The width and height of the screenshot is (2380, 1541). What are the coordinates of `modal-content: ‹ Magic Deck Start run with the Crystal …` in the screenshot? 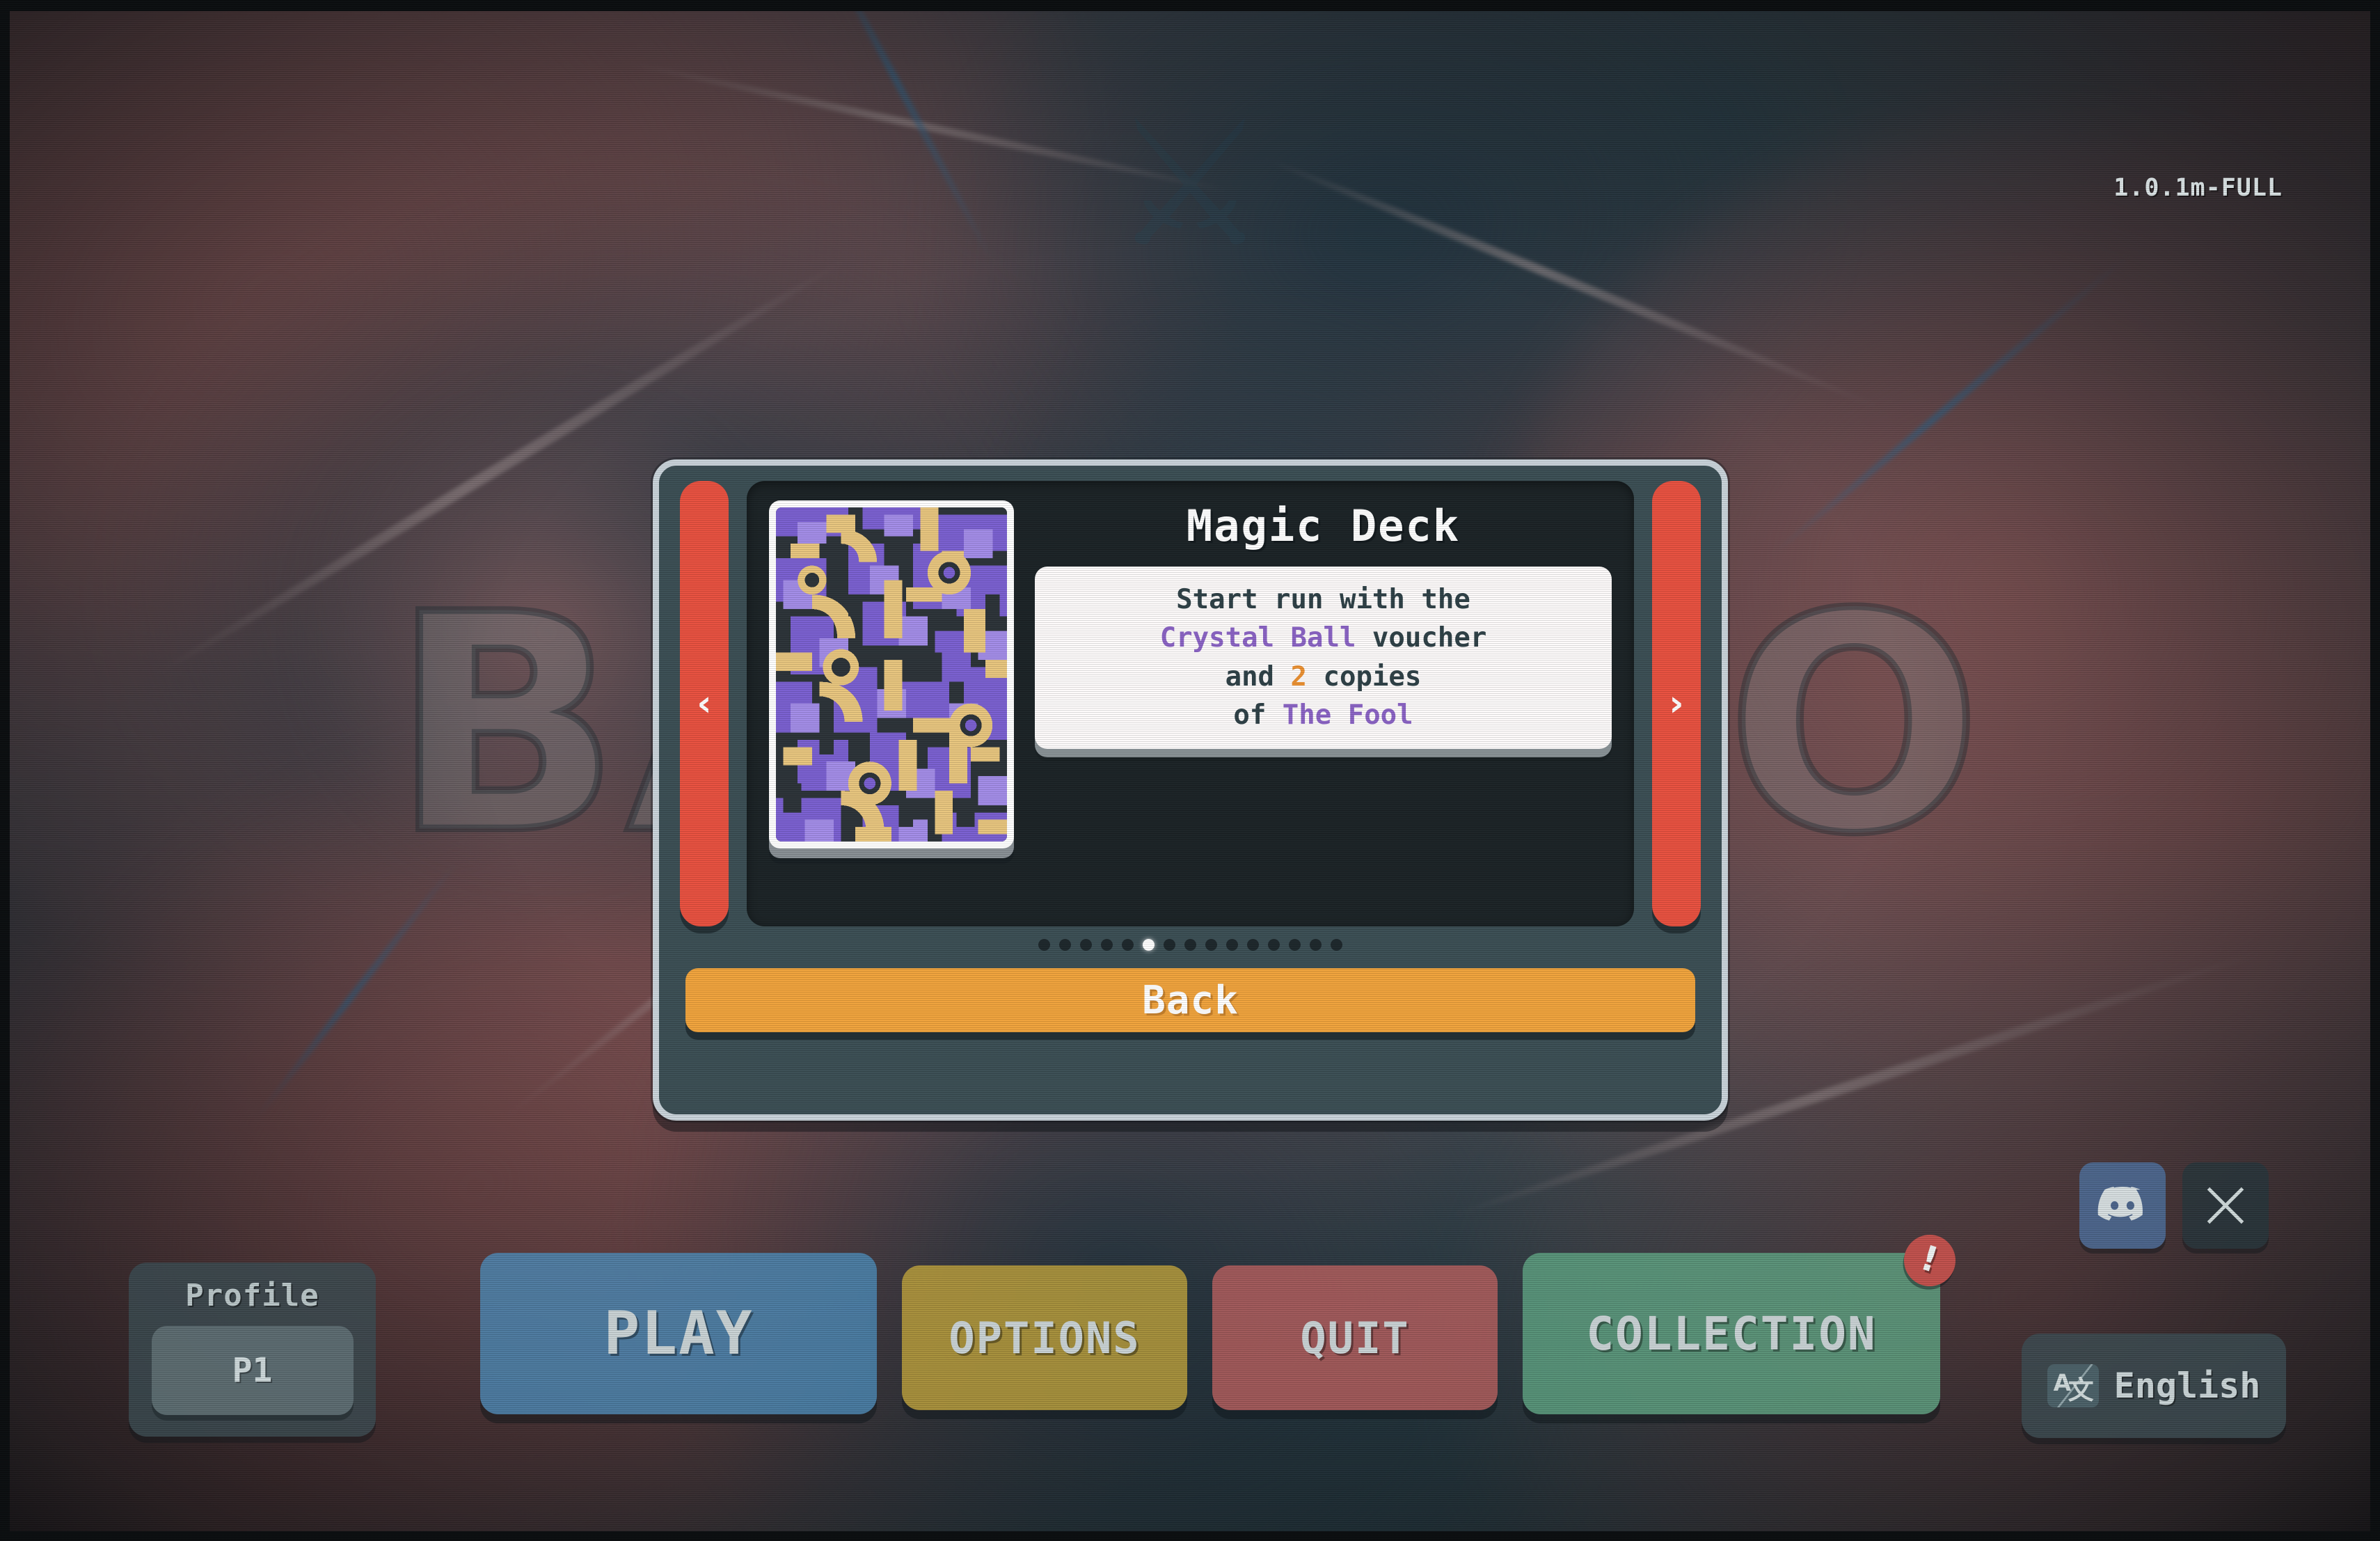 It's located at (1190, 703).